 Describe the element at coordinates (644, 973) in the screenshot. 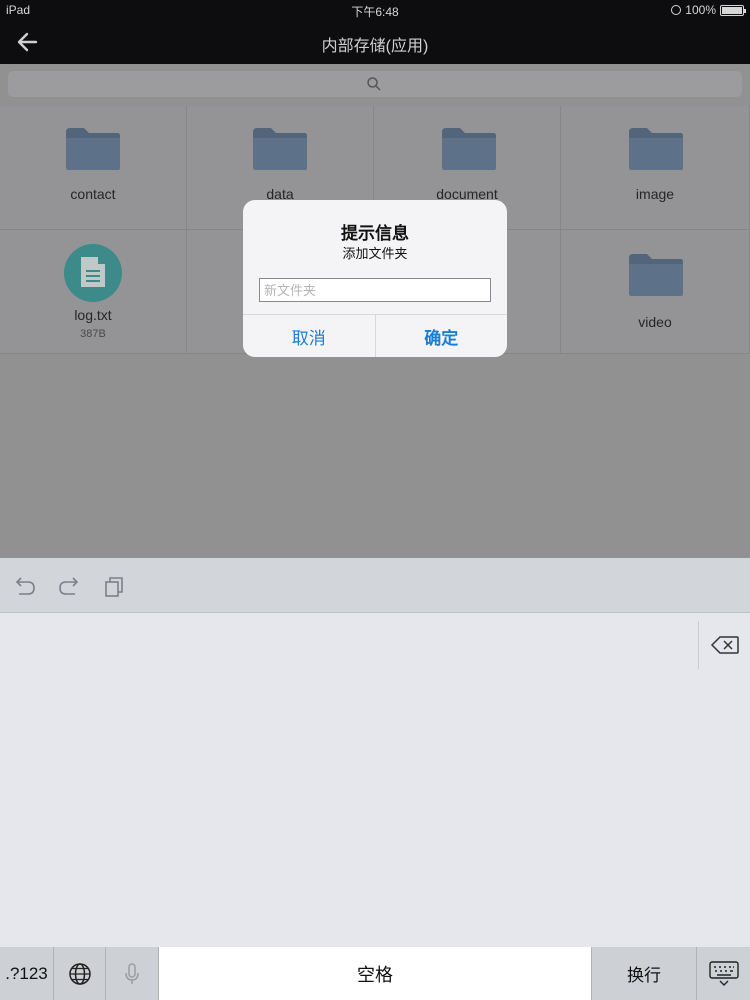

I see `return-key: 换行` at that location.